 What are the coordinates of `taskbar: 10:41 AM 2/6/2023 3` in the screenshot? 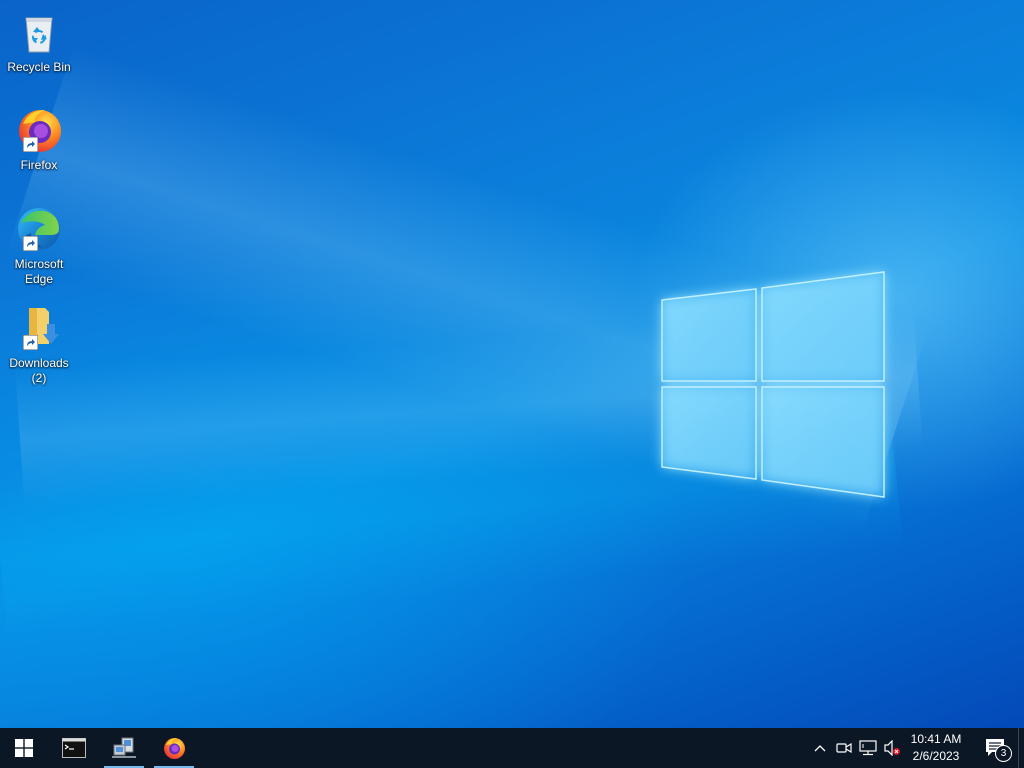 It's located at (512, 748).